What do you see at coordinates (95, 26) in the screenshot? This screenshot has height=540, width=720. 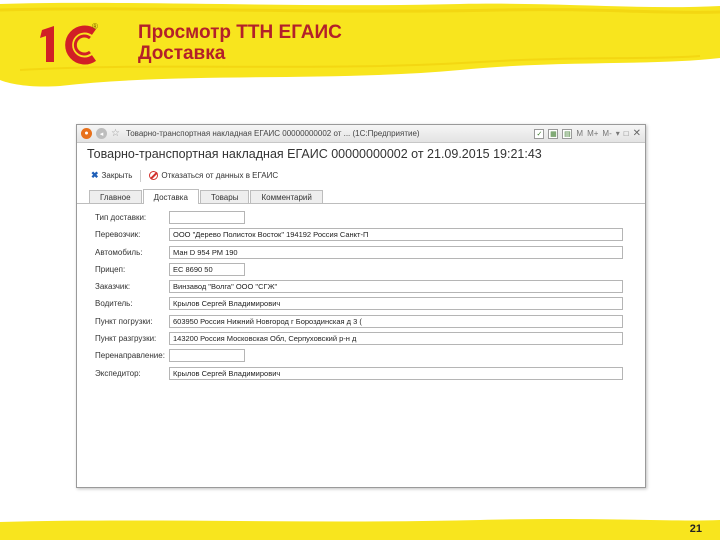 I see `logo-registered-mark: ®` at bounding box center [95, 26].